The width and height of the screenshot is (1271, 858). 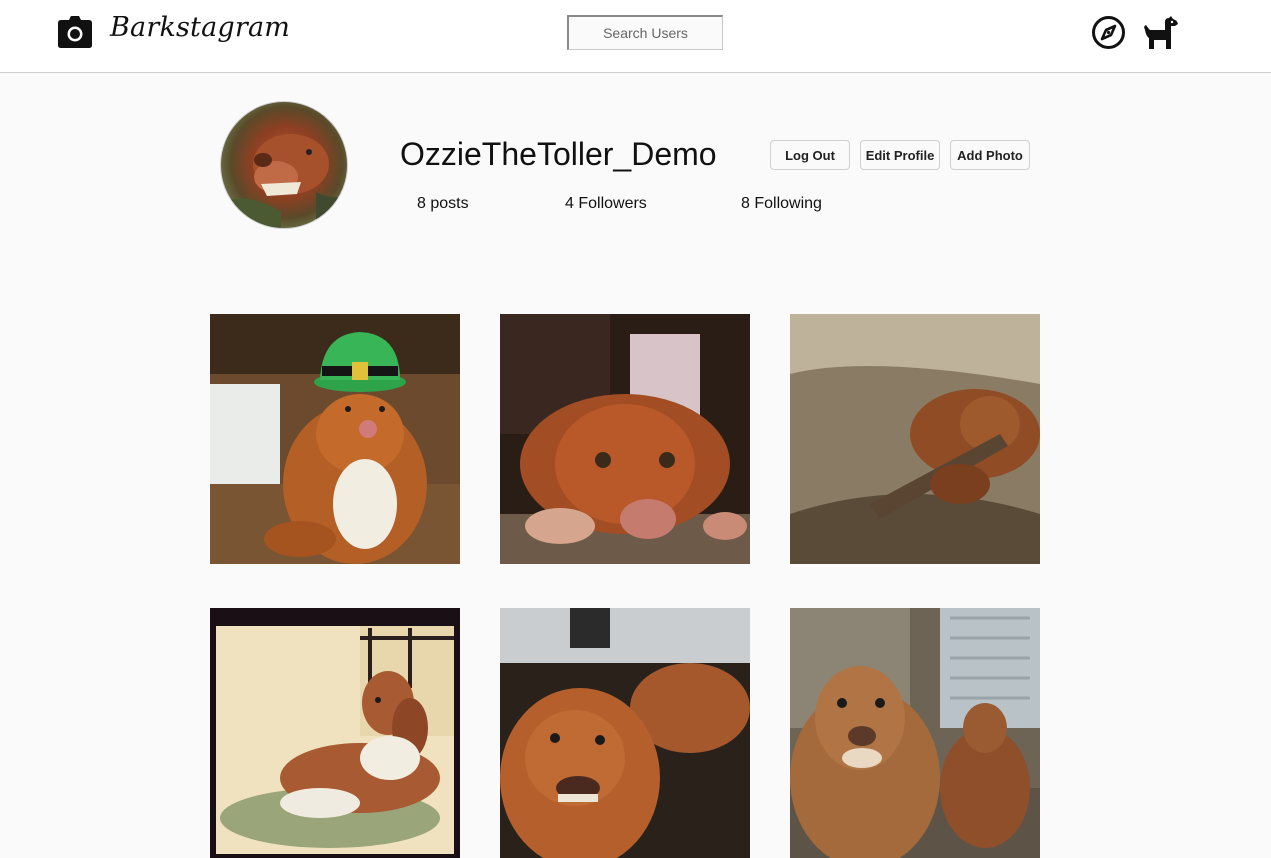 What do you see at coordinates (606, 204) in the screenshot?
I see `followers-count: 4 Followers` at bounding box center [606, 204].